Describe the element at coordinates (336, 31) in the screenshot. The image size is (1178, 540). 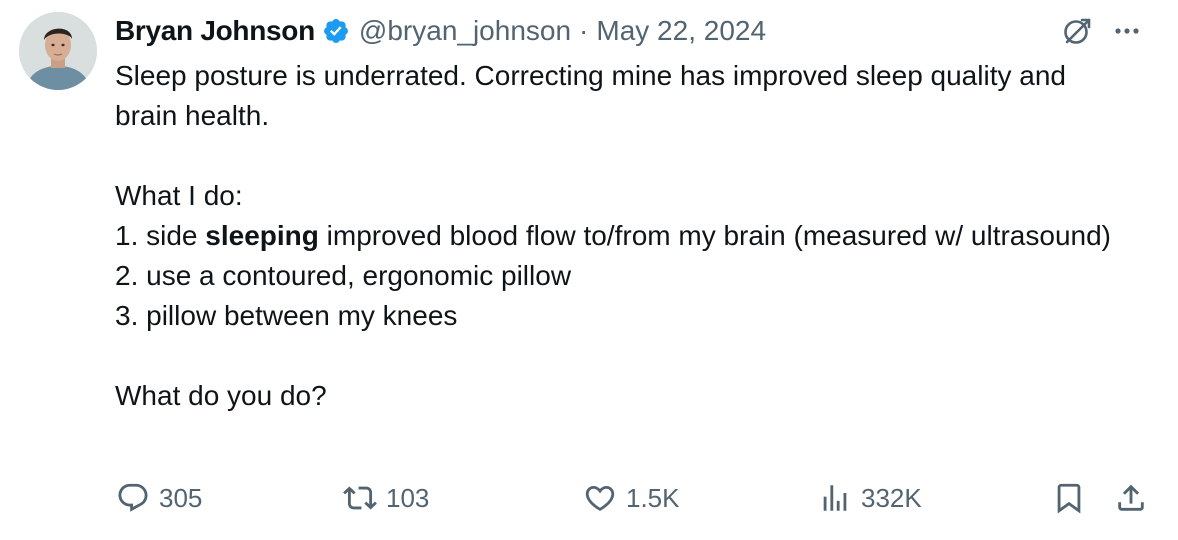
I see `verified-badge-icon` at that location.